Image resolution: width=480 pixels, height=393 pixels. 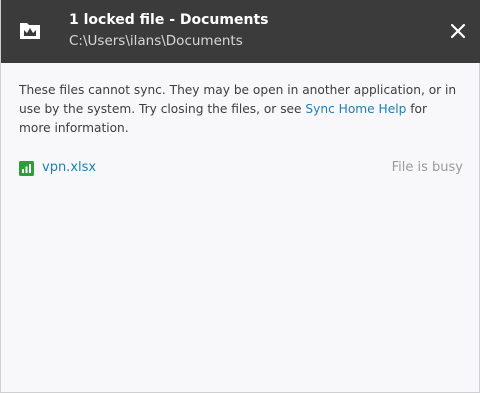 What do you see at coordinates (30, 31) in the screenshot?
I see `folder-crown-icon` at bounding box center [30, 31].